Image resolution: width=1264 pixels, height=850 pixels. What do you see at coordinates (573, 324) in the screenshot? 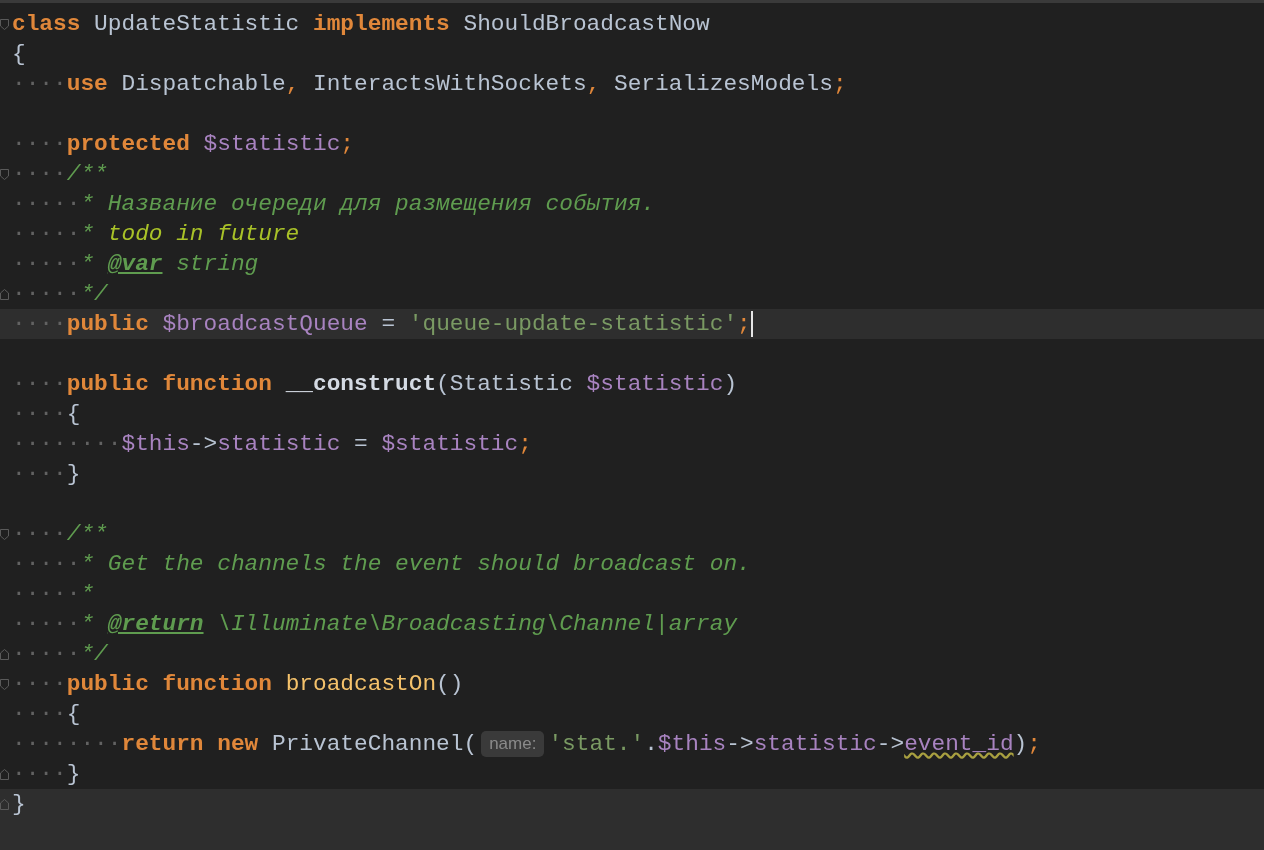
I see `string-literal: 'queue-update-statistic'` at bounding box center [573, 324].